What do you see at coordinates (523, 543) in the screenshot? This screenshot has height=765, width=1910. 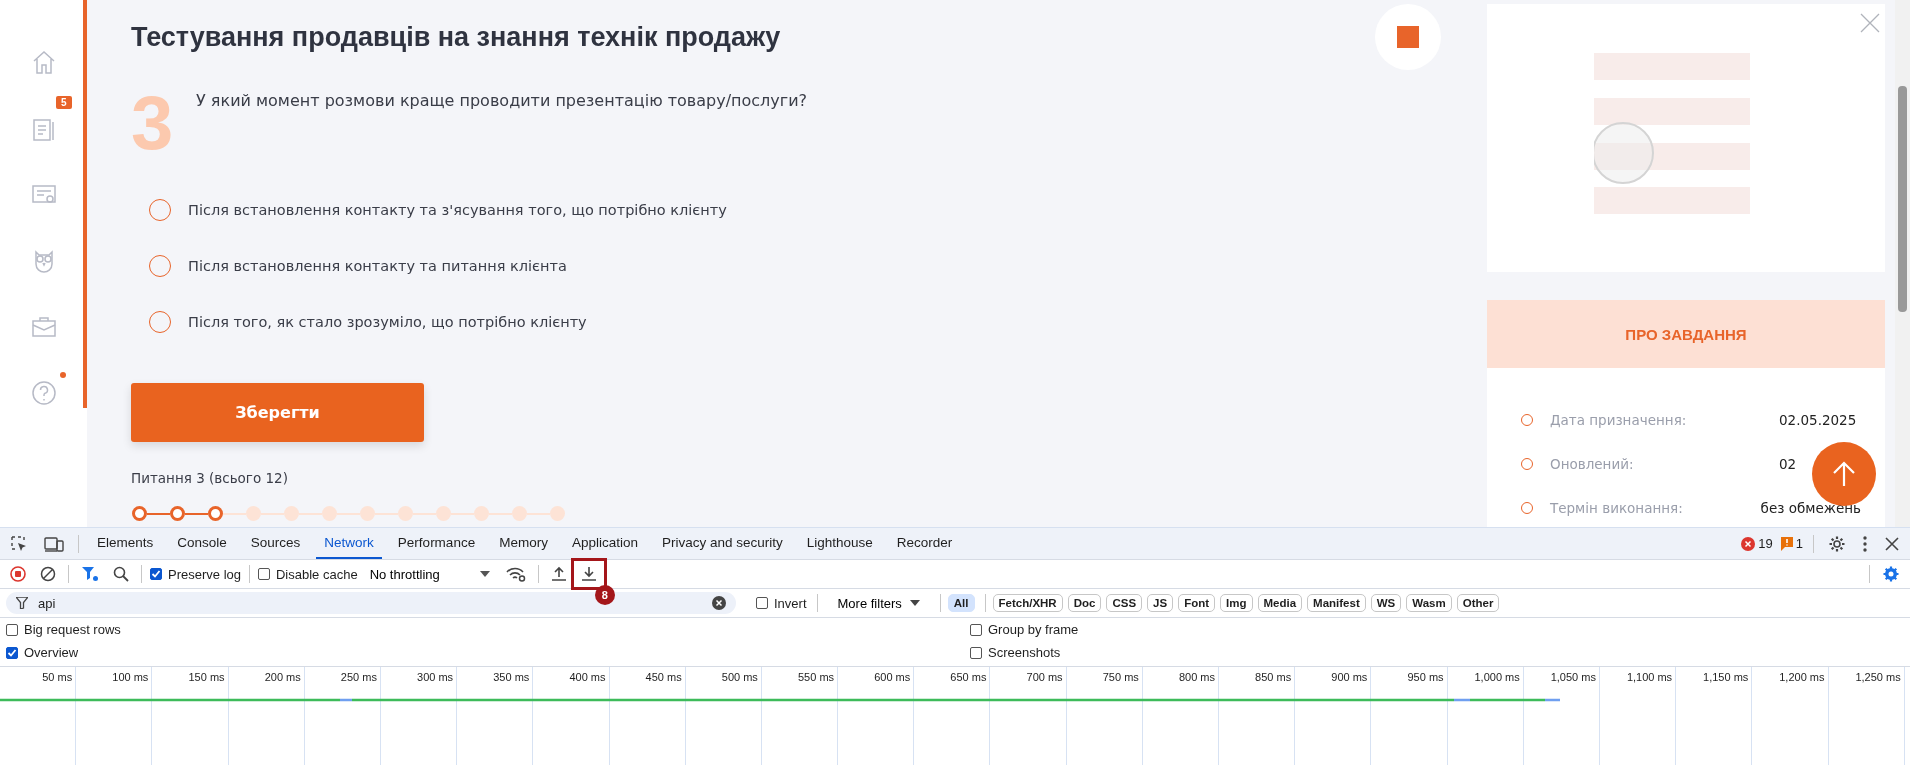 I see `panel-tab: Memory` at bounding box center [523, 543].